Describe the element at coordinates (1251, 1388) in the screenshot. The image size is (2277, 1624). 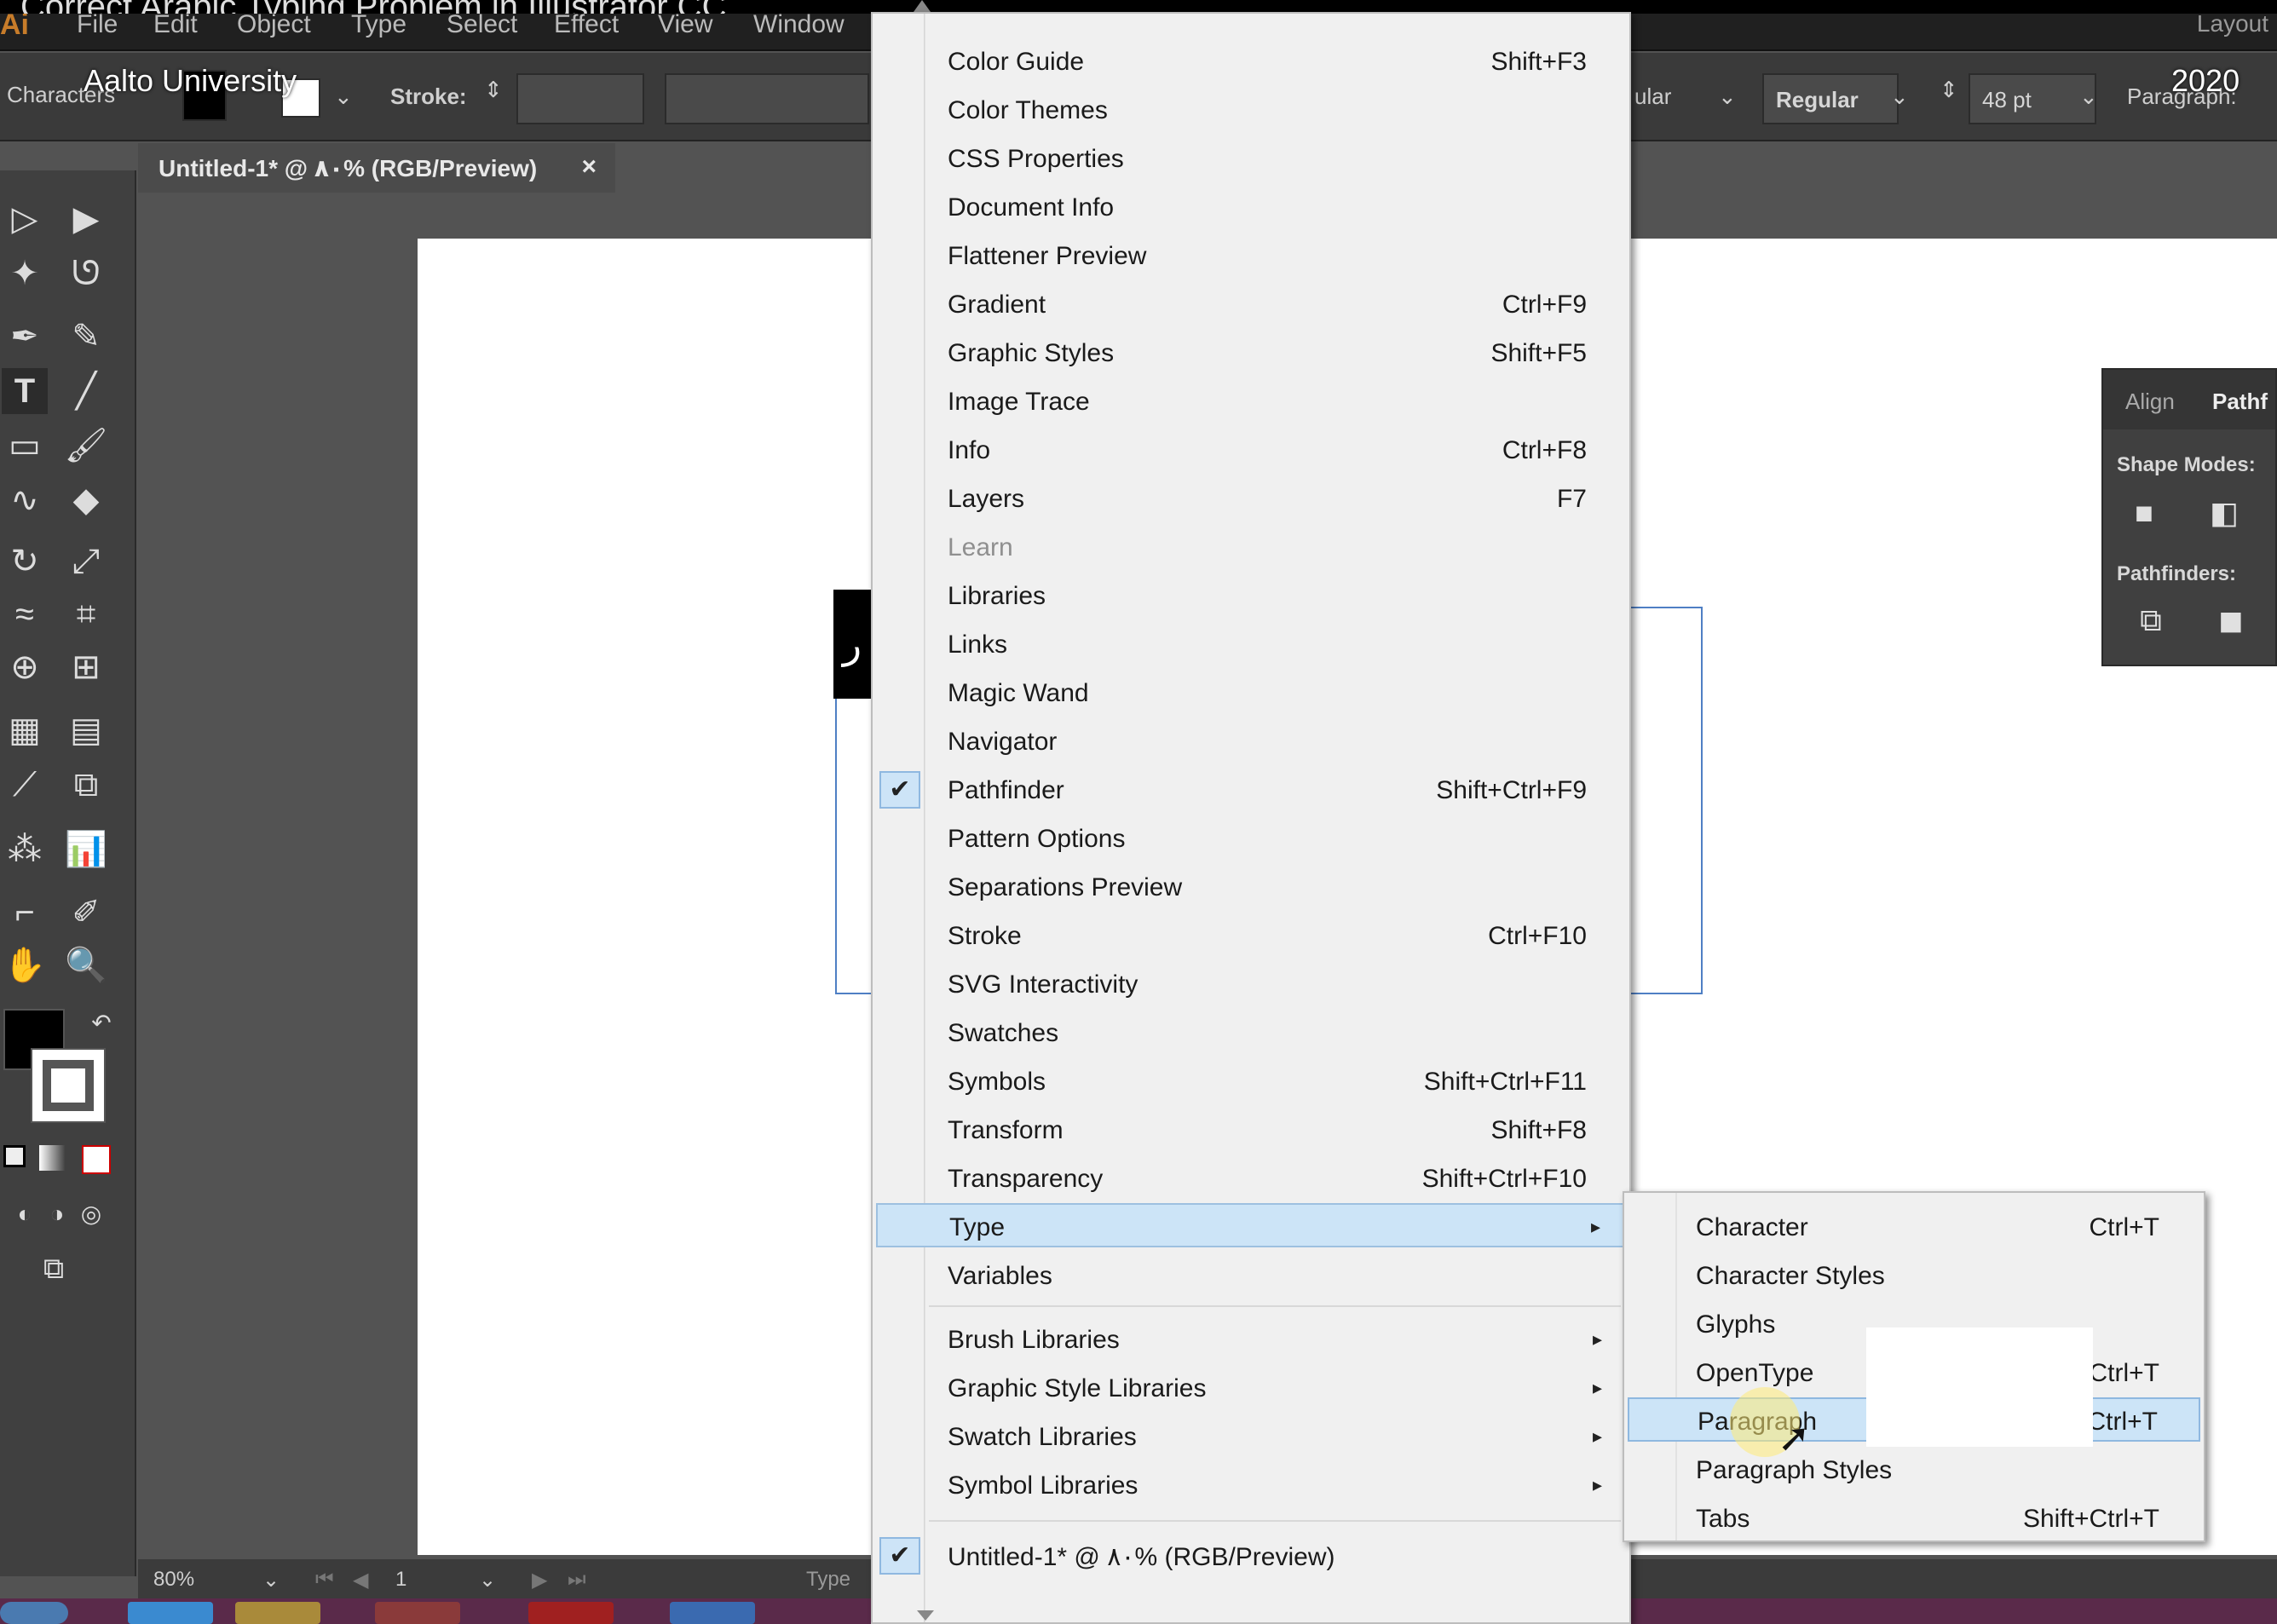
I see `menu-item-graphic-style-libraries: Graphic Style Libraries ▸` at that location.